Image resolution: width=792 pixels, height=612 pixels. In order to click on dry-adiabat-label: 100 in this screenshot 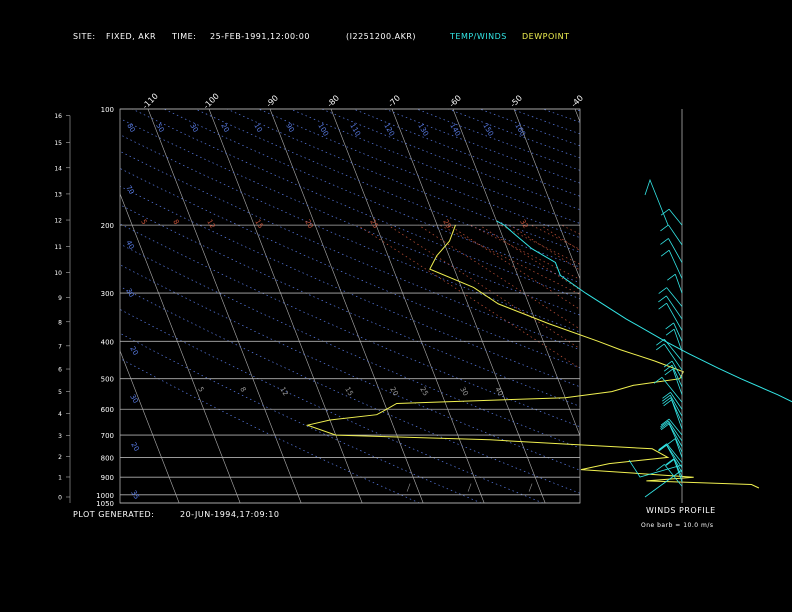, I will do `click(323, 130)`.